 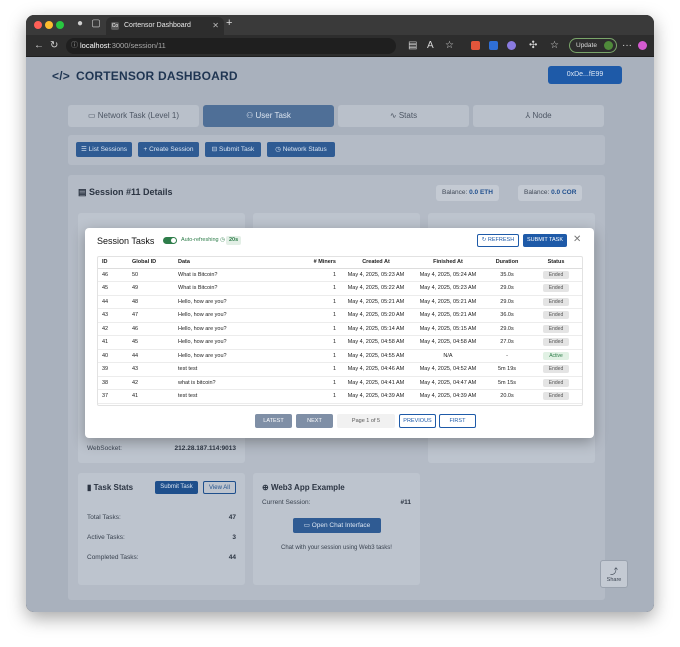 What do you see at coordinates (376, 356) in the screenshot?
I see `cell-created-at: May 4, 2025, 04:55 AM` at bounding box center [376, 356].